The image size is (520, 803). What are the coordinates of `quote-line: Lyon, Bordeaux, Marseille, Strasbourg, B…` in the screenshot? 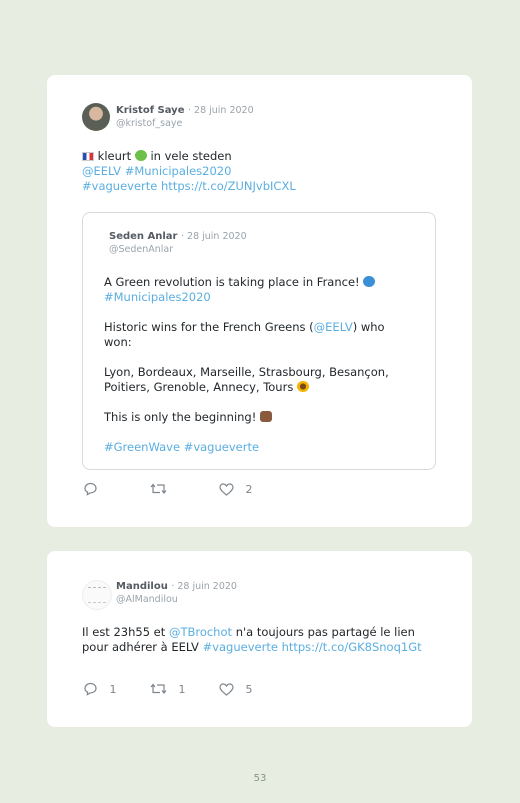 It's located at (246, 372).